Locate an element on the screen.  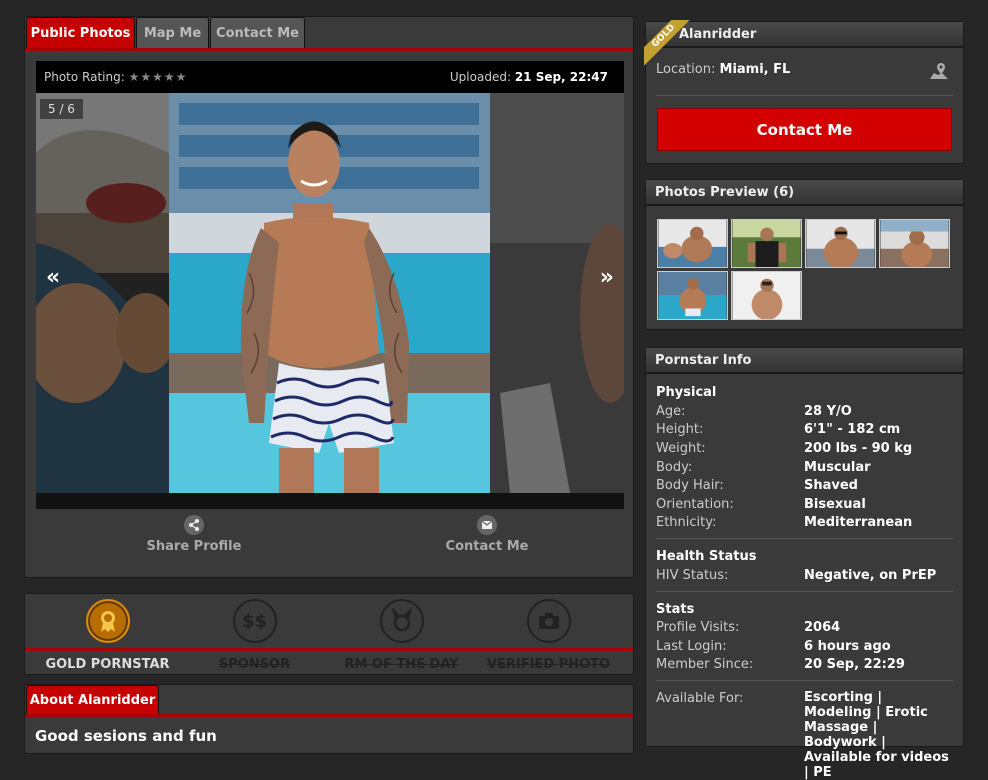
location-value: Miami, FL is located at coordinates (755, 69).